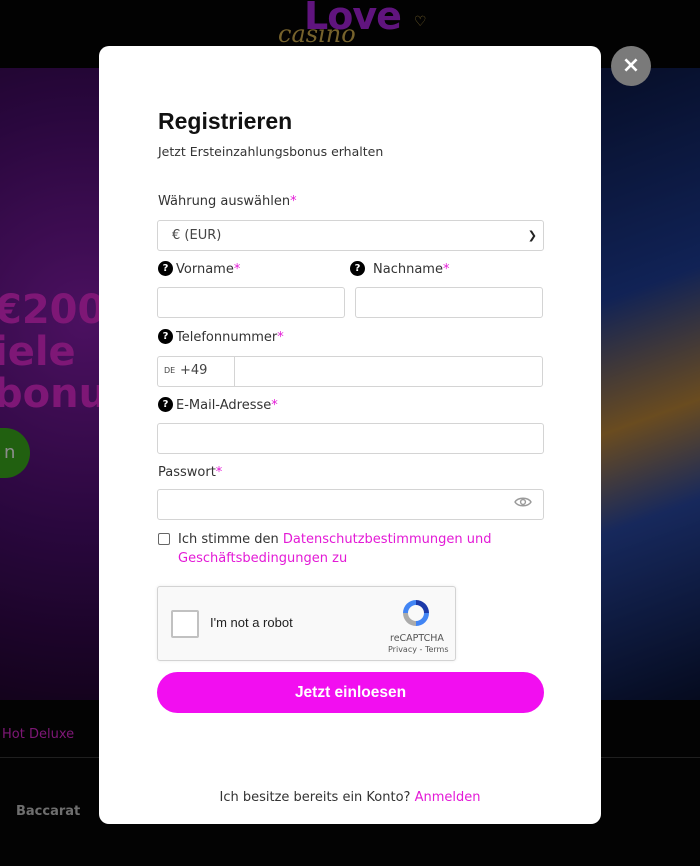 This screenshot has height=866, width=700. I want to click on country-flag: DE, so click(170, 370).